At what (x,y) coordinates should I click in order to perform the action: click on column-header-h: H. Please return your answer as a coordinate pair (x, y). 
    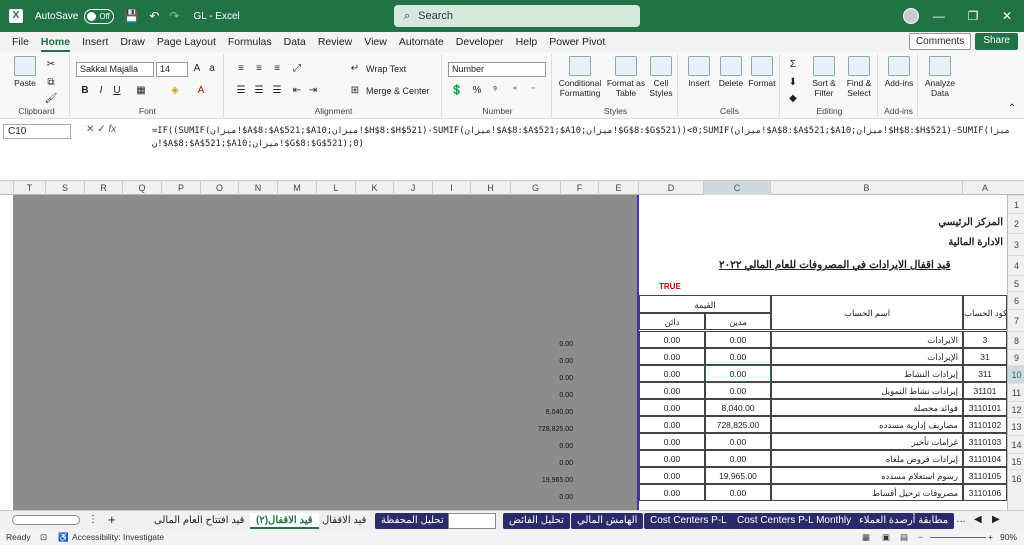
    Looking at the image, I should click on (490, 188).